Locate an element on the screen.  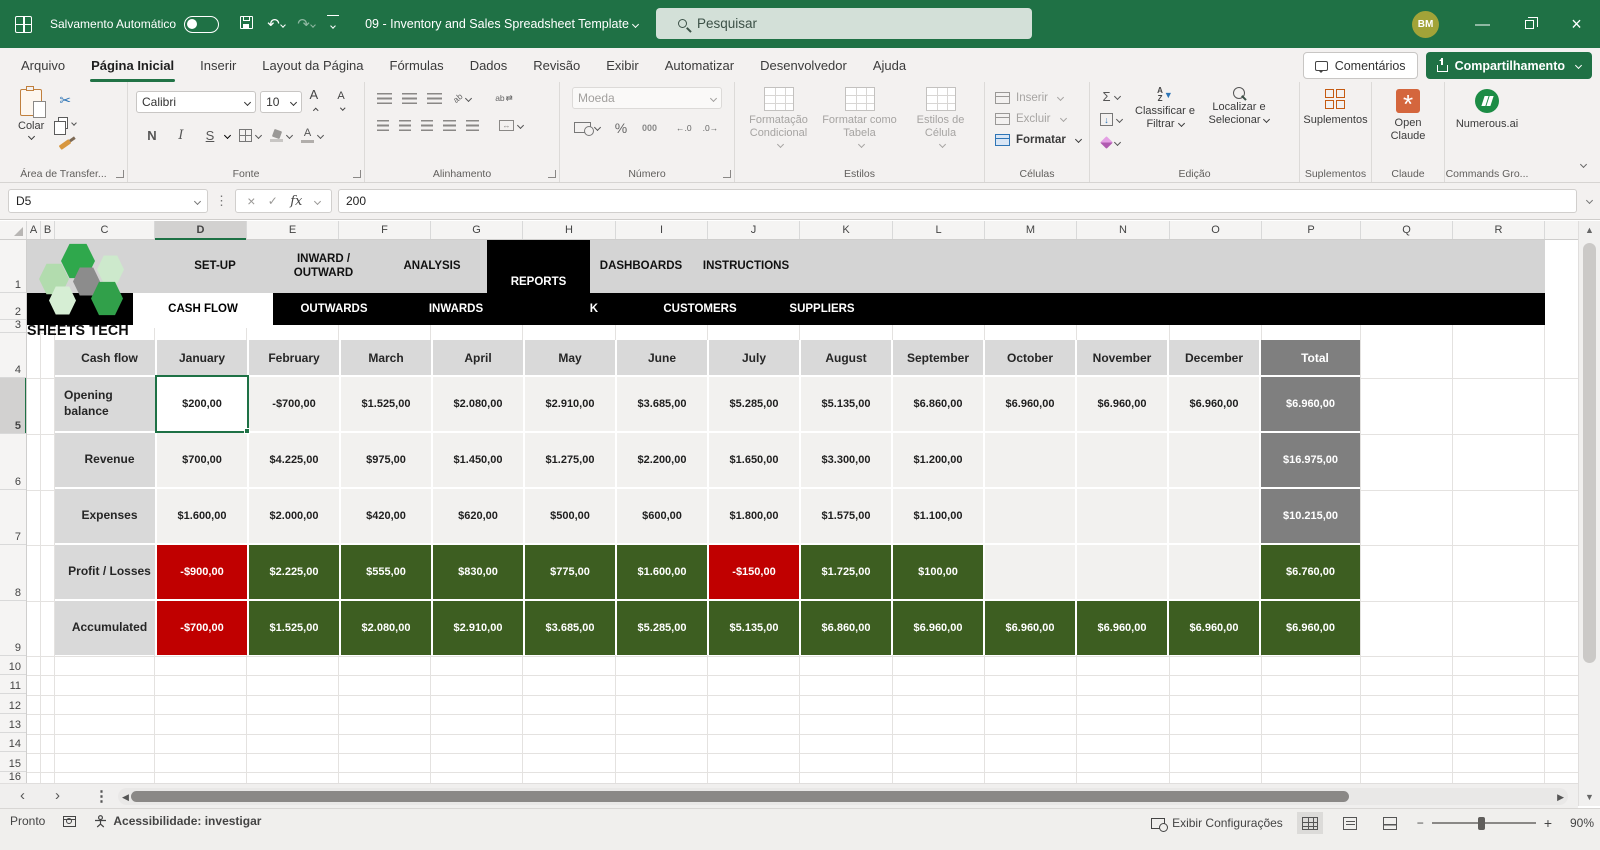
cell-accumulated-september: $6.960,00 is located at coordinates (938, 628).